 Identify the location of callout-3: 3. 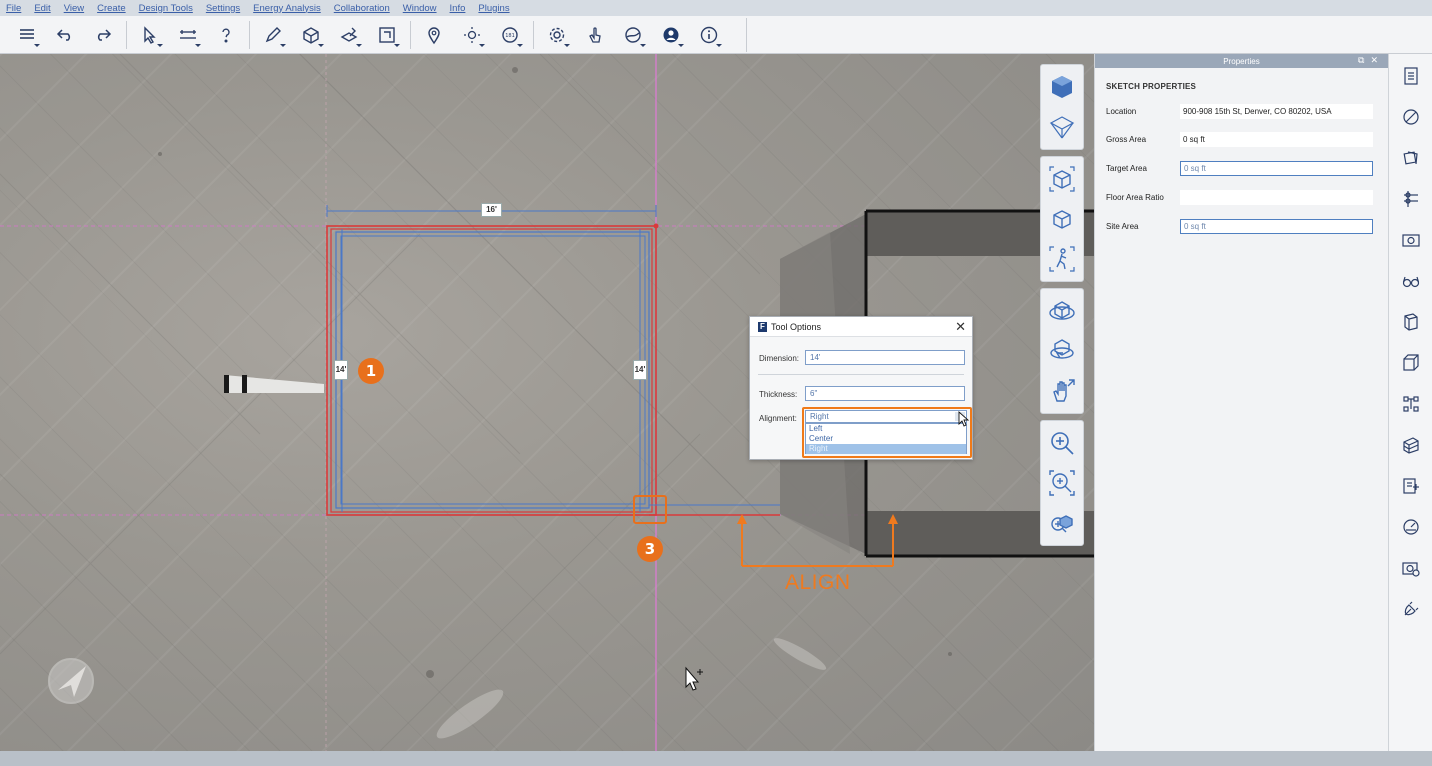
(650, 549).